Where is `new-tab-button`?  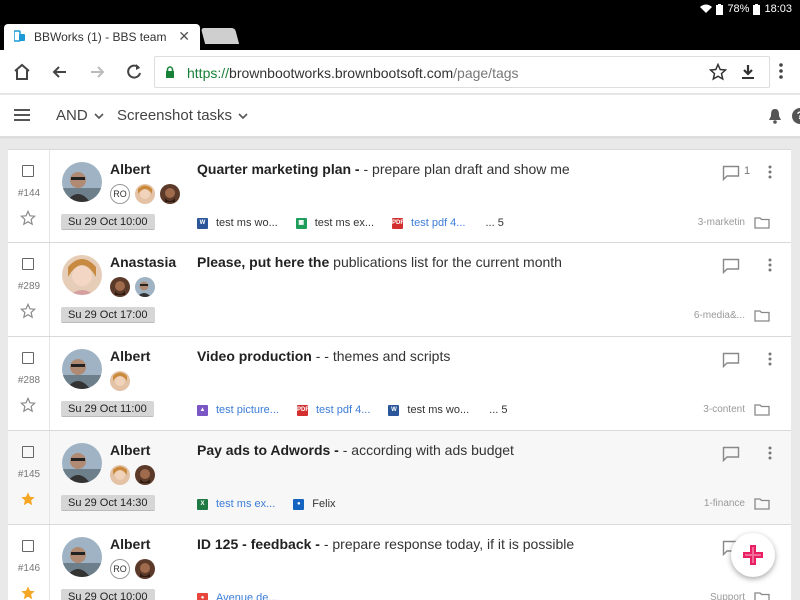
new-tab-button is located at coordinates (220, 36).